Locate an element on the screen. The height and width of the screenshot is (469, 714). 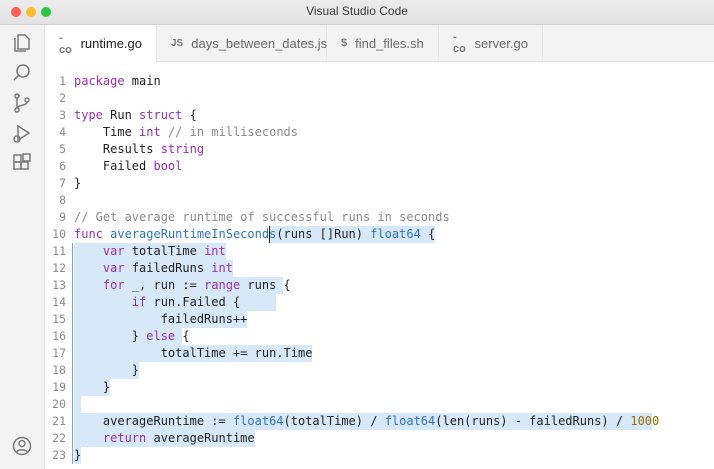
search-icon is located at coordinates (22, 73).